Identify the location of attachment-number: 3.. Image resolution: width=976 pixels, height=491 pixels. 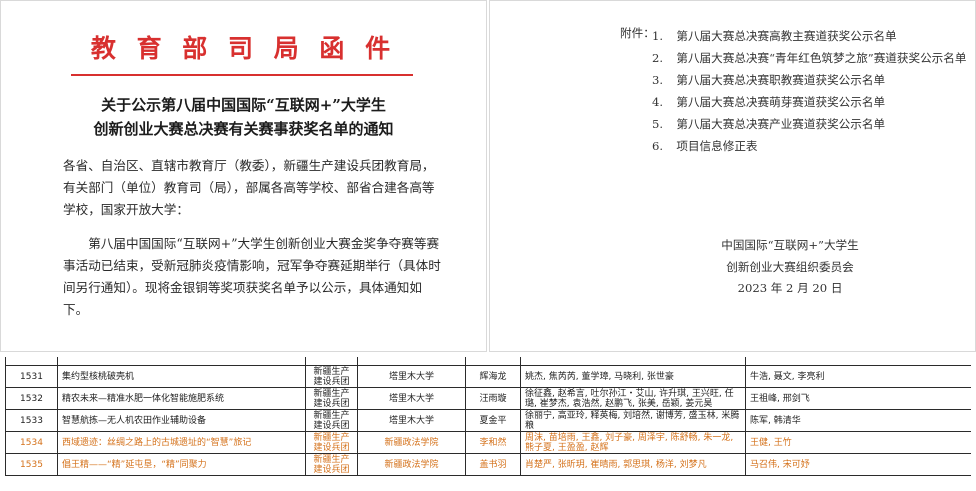
(658, 80).